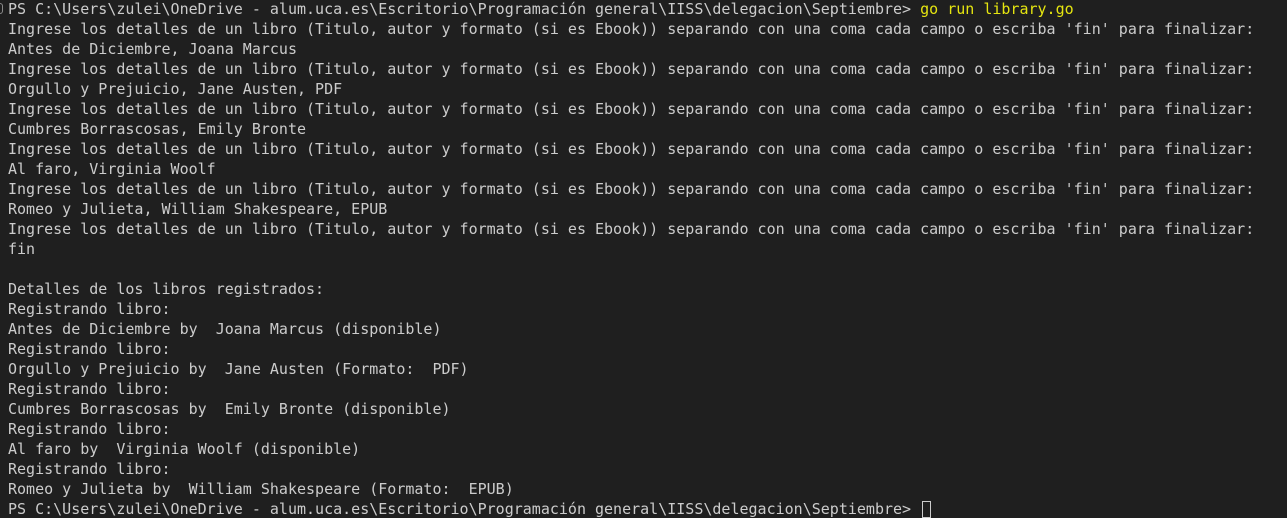 This screenshot has height=518, width=1287. Describe the element at coordinates (927, 509) in the screenshot. I see `text-cursor` at that location.